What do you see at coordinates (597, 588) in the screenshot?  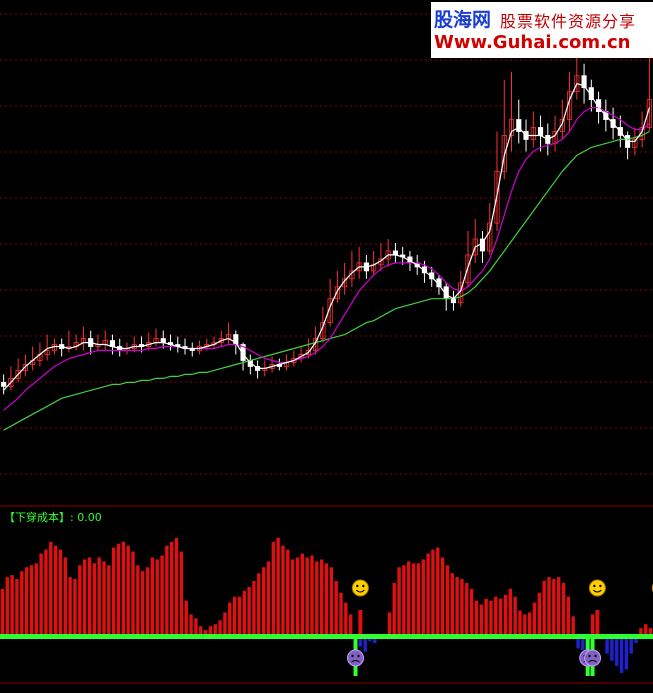 I see `smiley-face-icon` at bounding box center [597, 588].